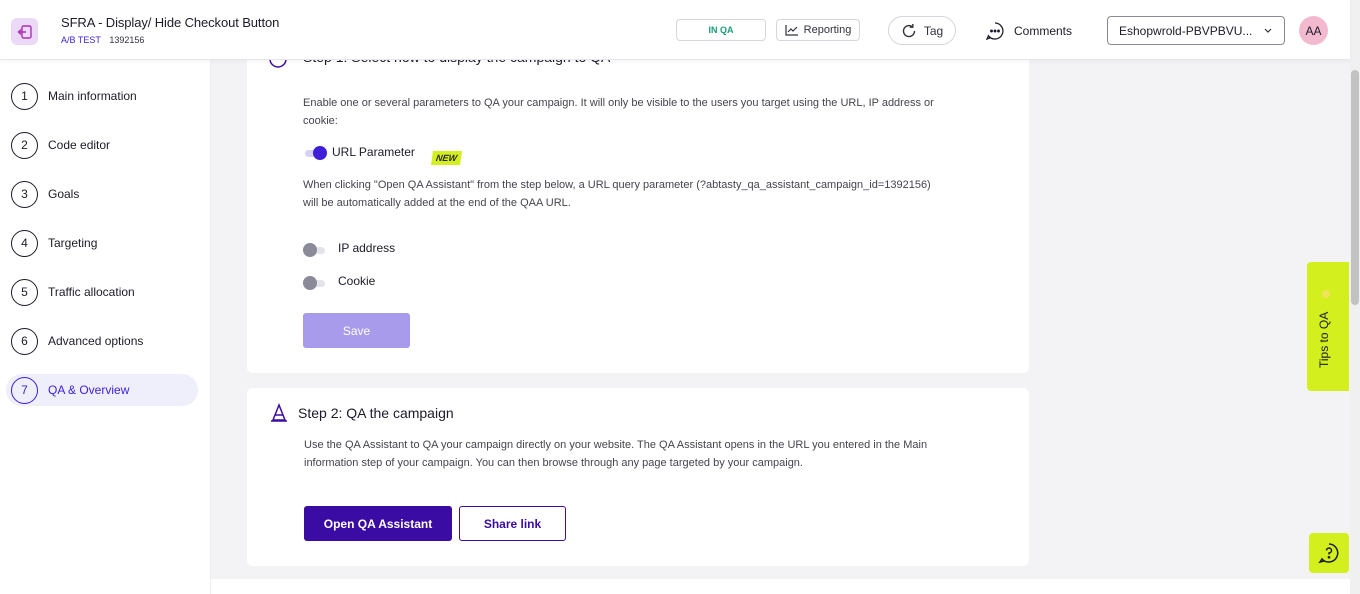  What do you see at coordinates (24, 292) in the screenshot?
I see `step-number: 5` at bounding box center [24, 292].